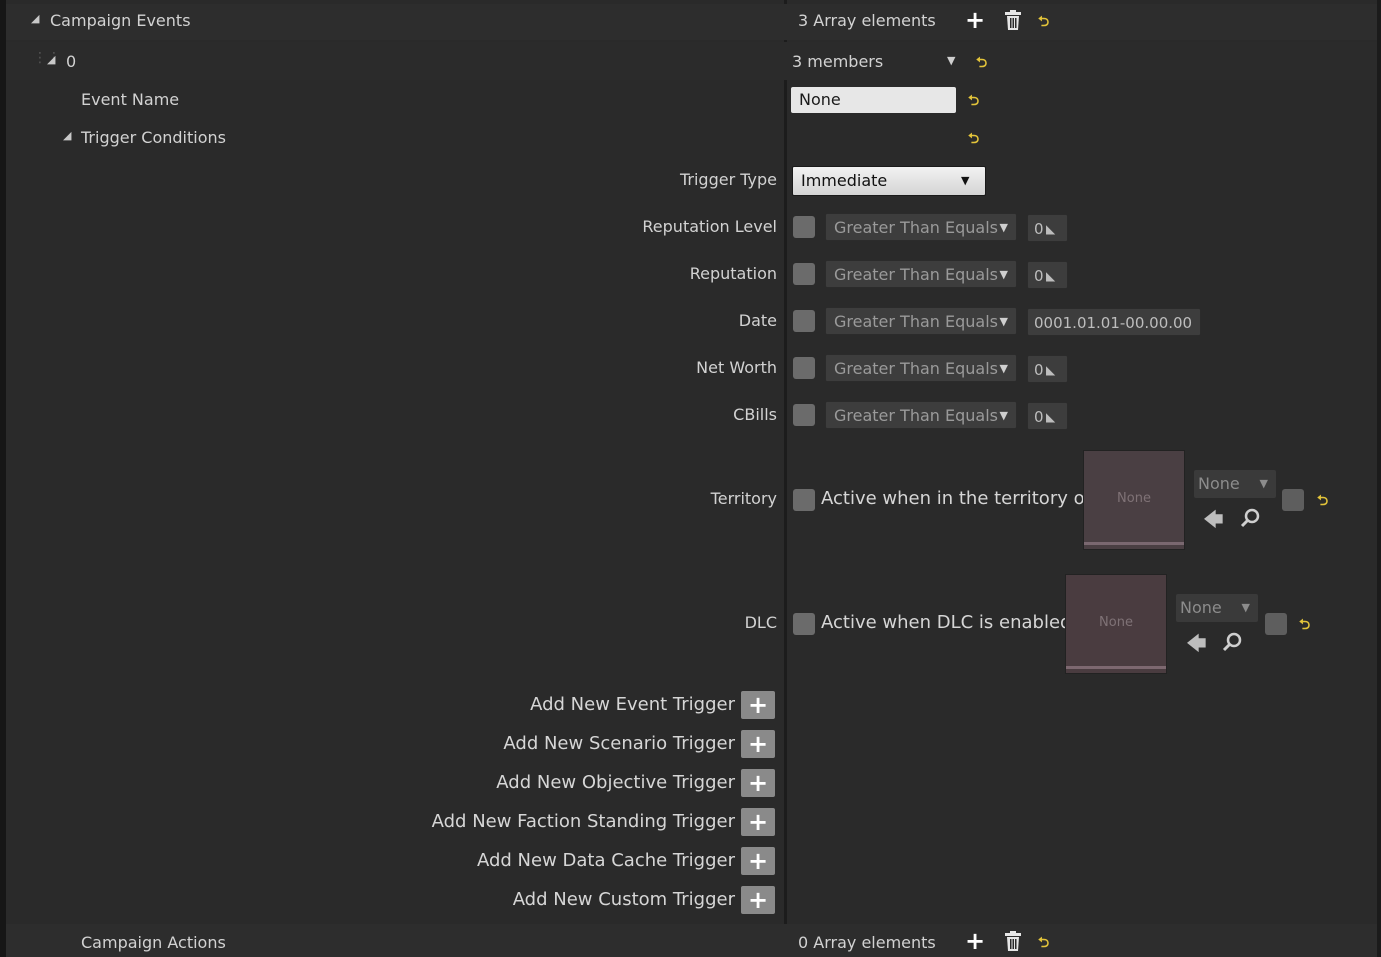 This screenshot has height=957, width=1381. I want to click on condition-label-reputation: Reputation, so click(733, 273).